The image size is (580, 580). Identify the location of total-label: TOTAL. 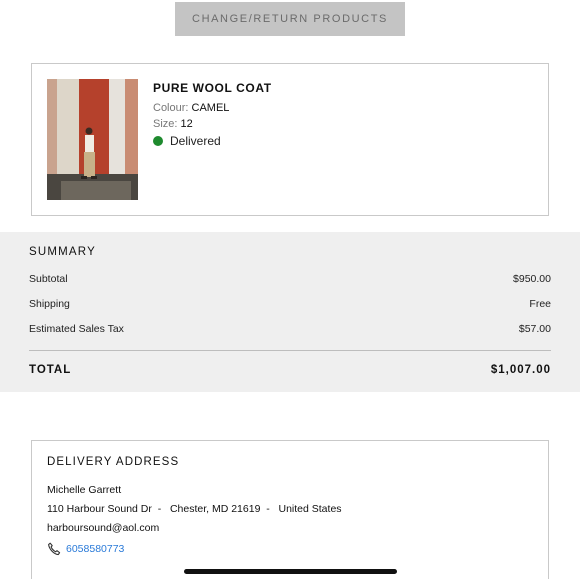
(50, 370).